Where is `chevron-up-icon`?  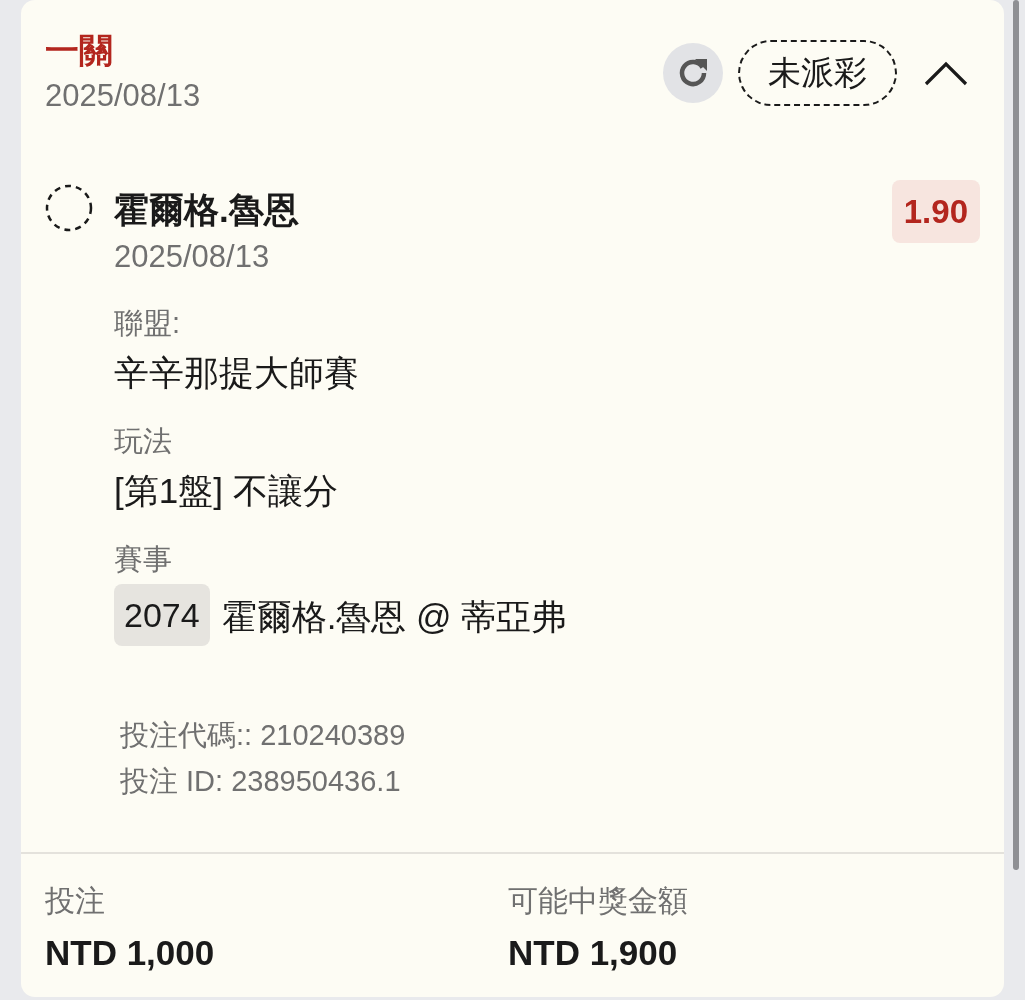 chevron-up-icon is located at coordinates (946, 73).